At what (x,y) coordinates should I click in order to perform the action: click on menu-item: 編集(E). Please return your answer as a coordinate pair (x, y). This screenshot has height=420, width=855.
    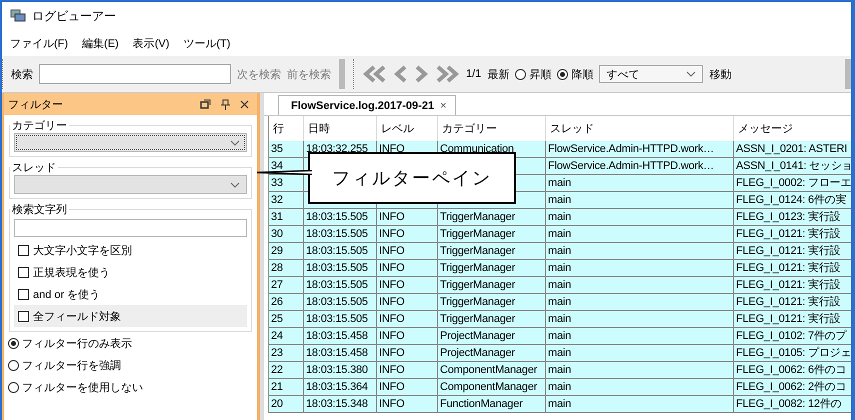
    Looking at the image, I should click on (100, 43).